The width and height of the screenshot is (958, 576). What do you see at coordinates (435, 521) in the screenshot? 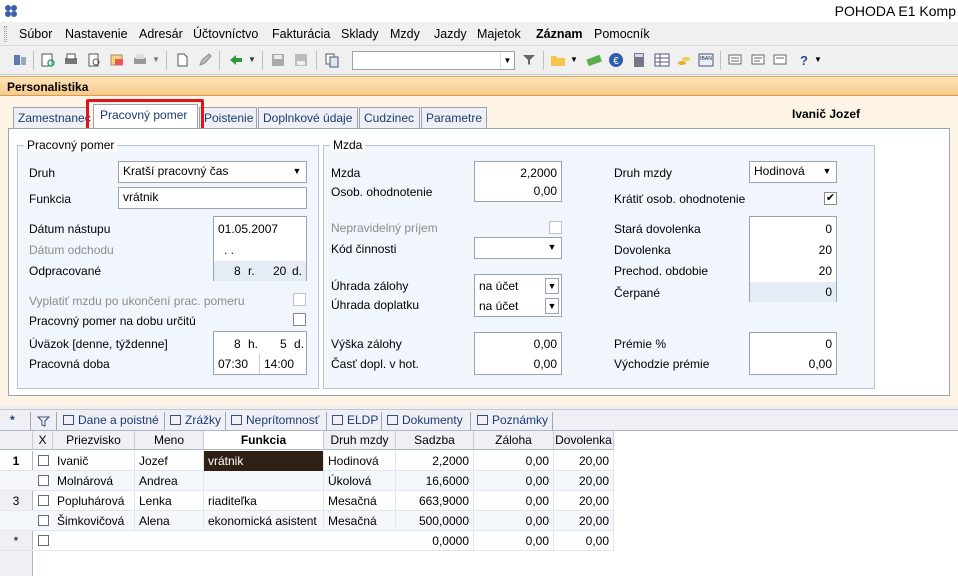
I see `cell-sadzba: 500,0000` at bounding box center [435, 521].